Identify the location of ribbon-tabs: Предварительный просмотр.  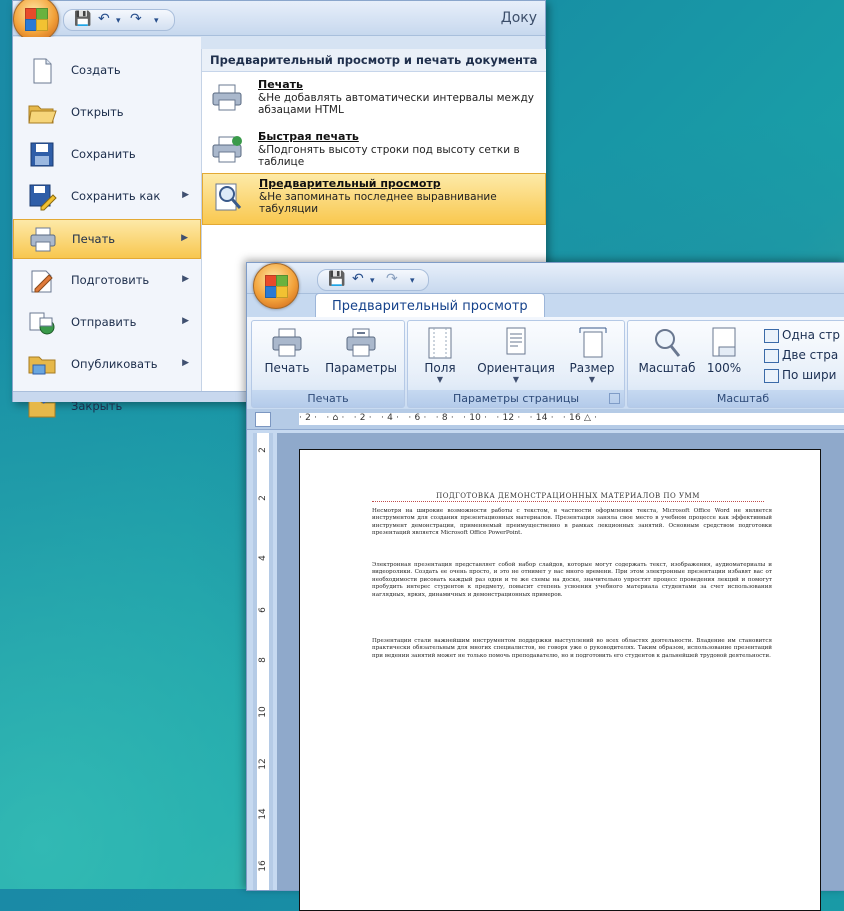
(545, 302).